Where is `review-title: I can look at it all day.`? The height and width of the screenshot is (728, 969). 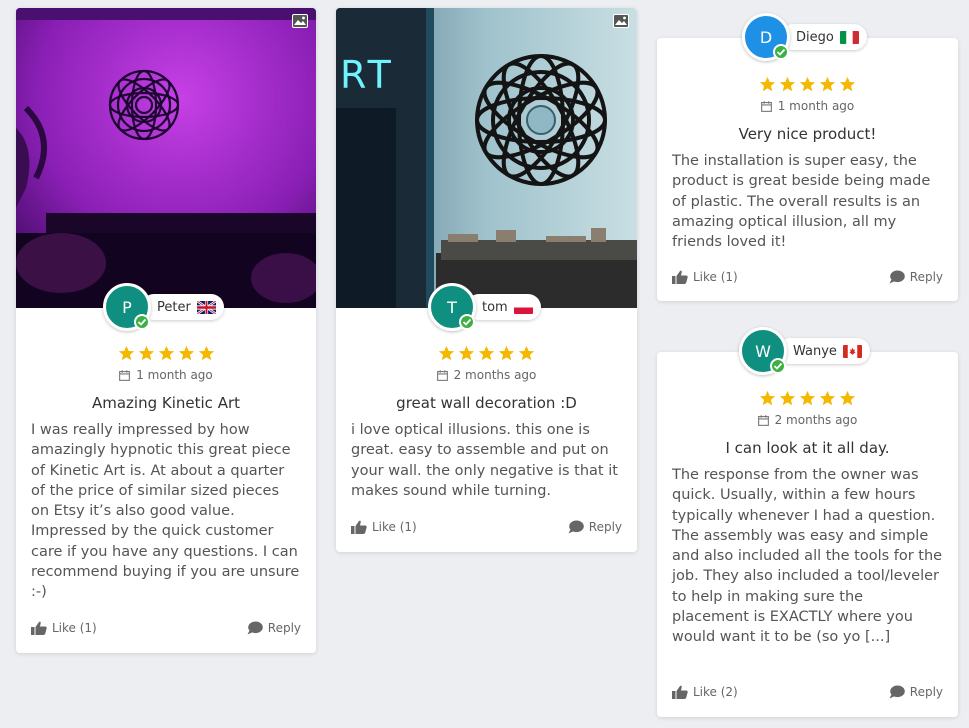 review-title: I can look at it all day. is located at coordinates (807, 448).